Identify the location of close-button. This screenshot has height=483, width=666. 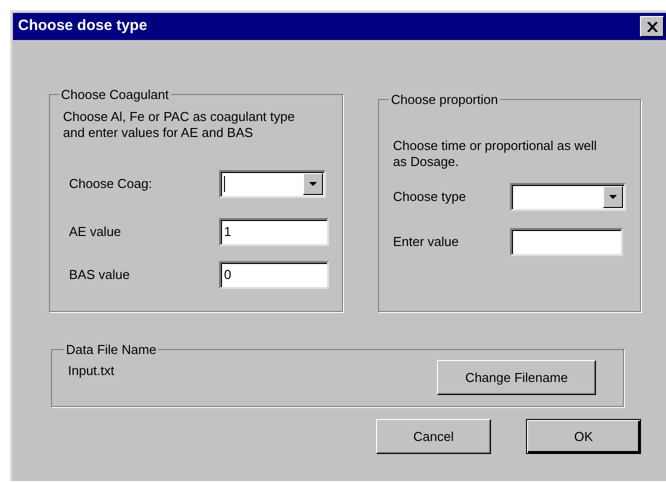
(652, 26).